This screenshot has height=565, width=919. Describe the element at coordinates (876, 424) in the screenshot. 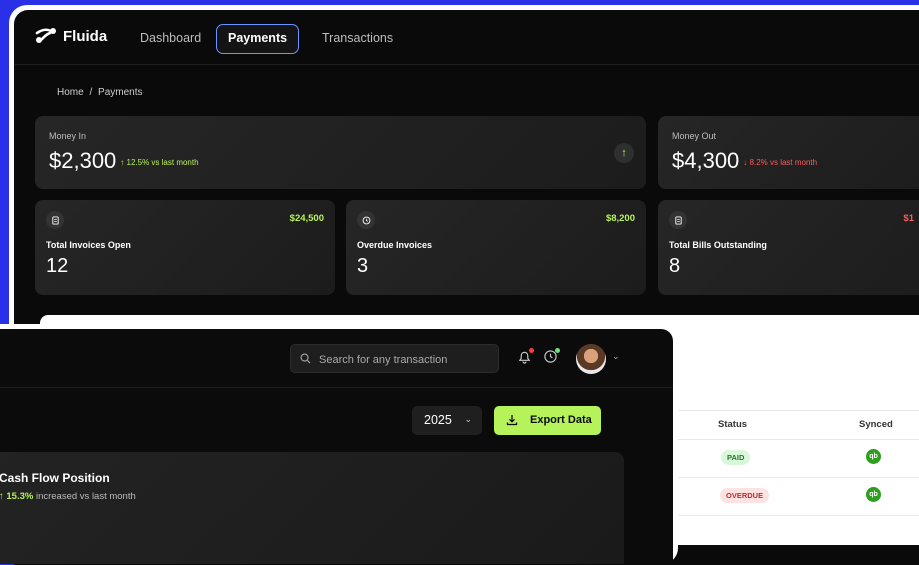

I see `column-header-synced: Synced` at that location.